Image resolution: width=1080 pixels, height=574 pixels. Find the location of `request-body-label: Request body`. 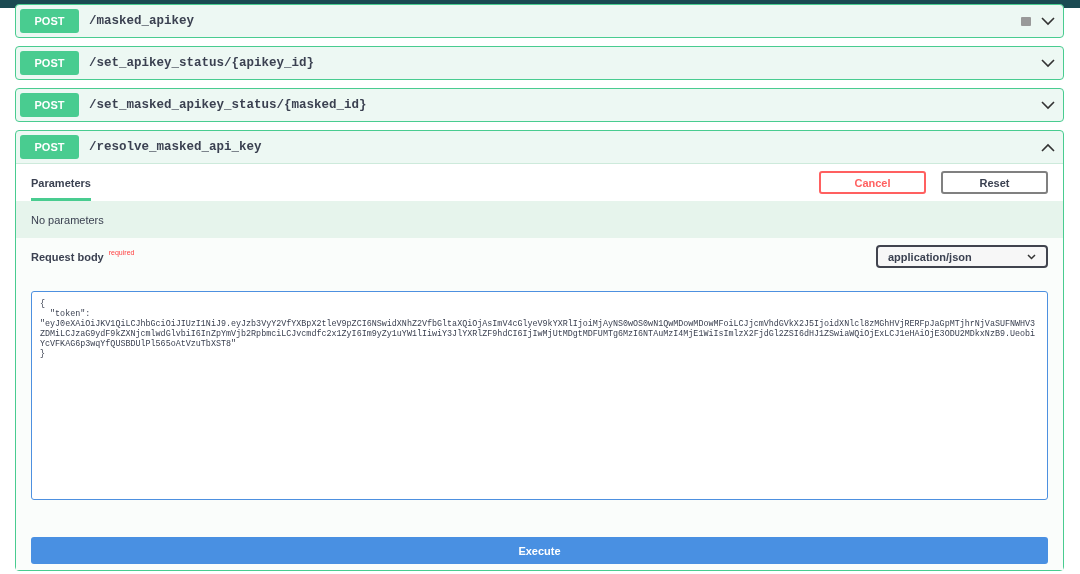

request-body-label: Request body is located at coordinates (67, 256).